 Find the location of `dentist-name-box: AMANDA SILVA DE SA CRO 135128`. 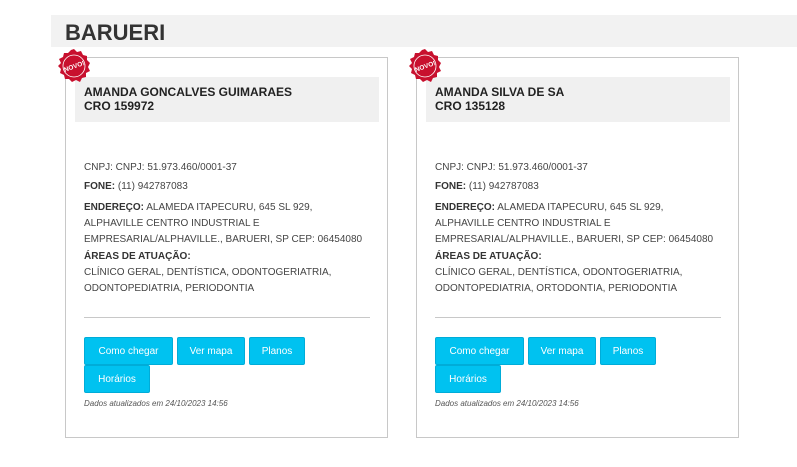

dentist-name-box: AMANDA SILVA DE SA CRO 135128 is located at coordinates (578, 99).